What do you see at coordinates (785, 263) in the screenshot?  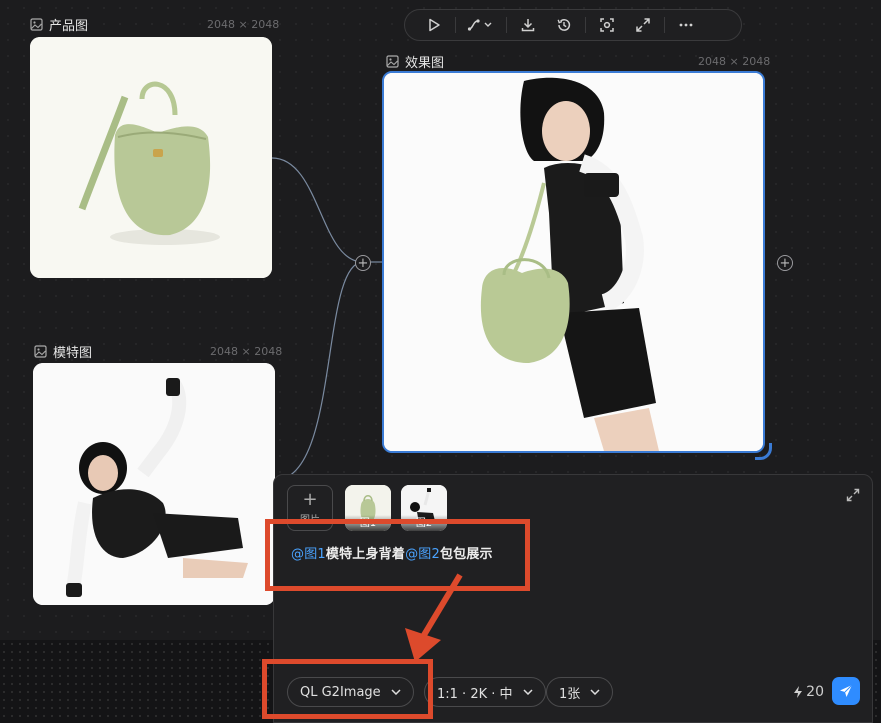 I see `connect-handle-output: +` at bounding box center [785, 263].